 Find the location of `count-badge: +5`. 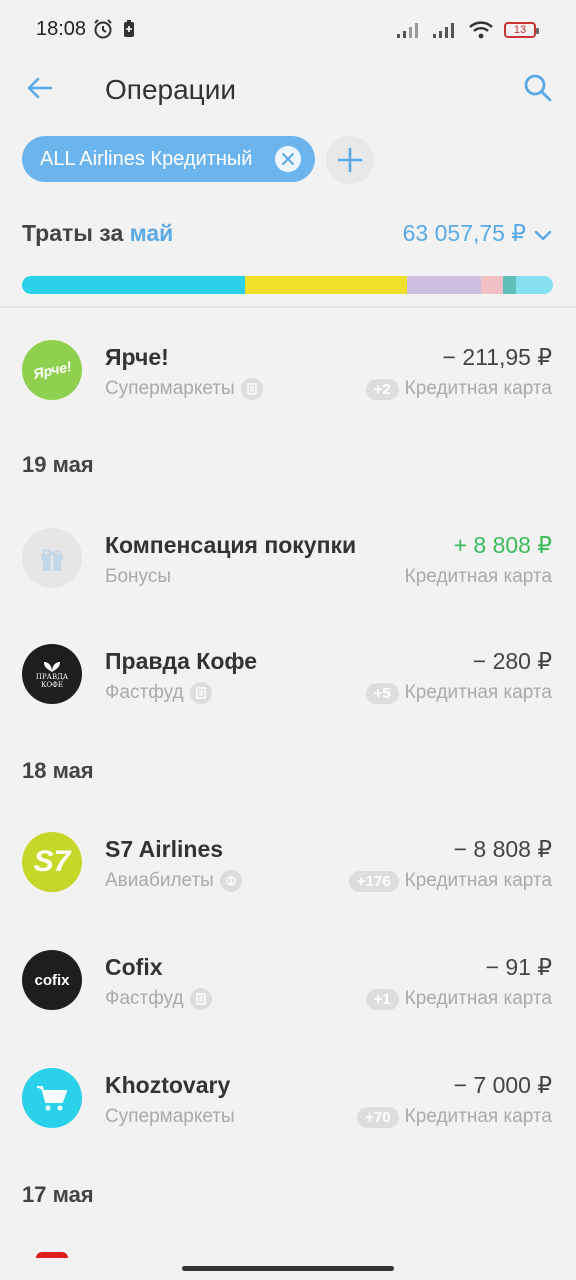

count-badge: +5 is located at coordinates (382, 693).